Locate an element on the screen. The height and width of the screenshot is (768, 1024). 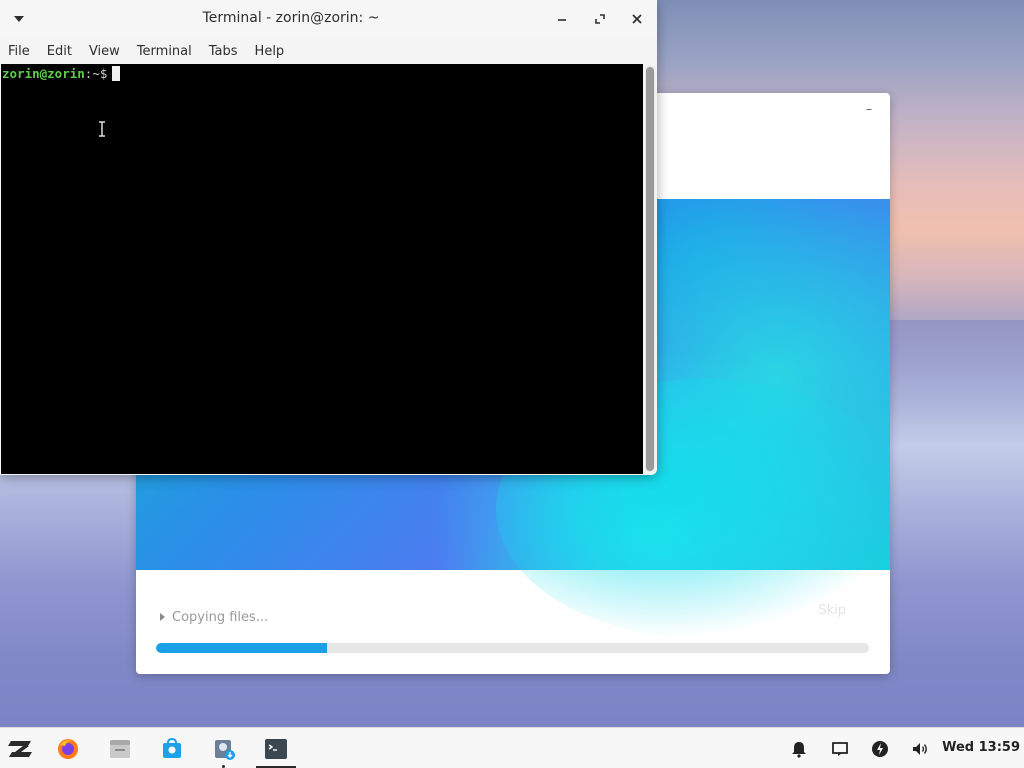
maximize-icon is located at coordinates (600, 19).